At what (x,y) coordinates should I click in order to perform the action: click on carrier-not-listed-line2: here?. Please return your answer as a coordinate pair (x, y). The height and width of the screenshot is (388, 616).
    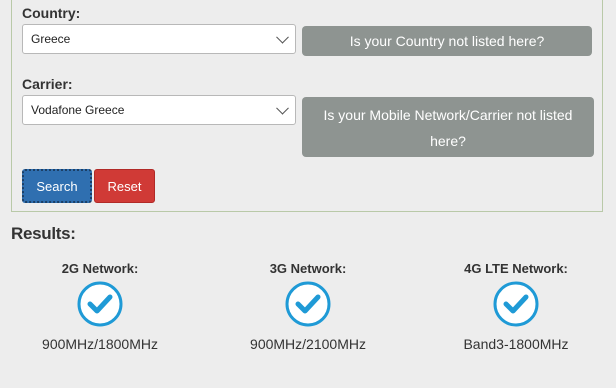
    Looking at the image, I should click on (448, 141).